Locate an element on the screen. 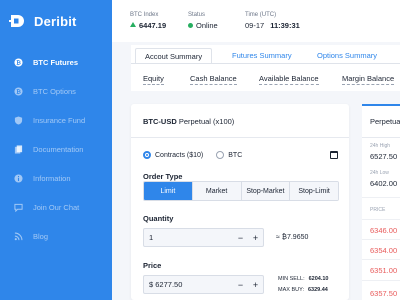 This screenshot has width=400, height=300. max-buy-value: 6329.44 is located at coordinates (317, 290).